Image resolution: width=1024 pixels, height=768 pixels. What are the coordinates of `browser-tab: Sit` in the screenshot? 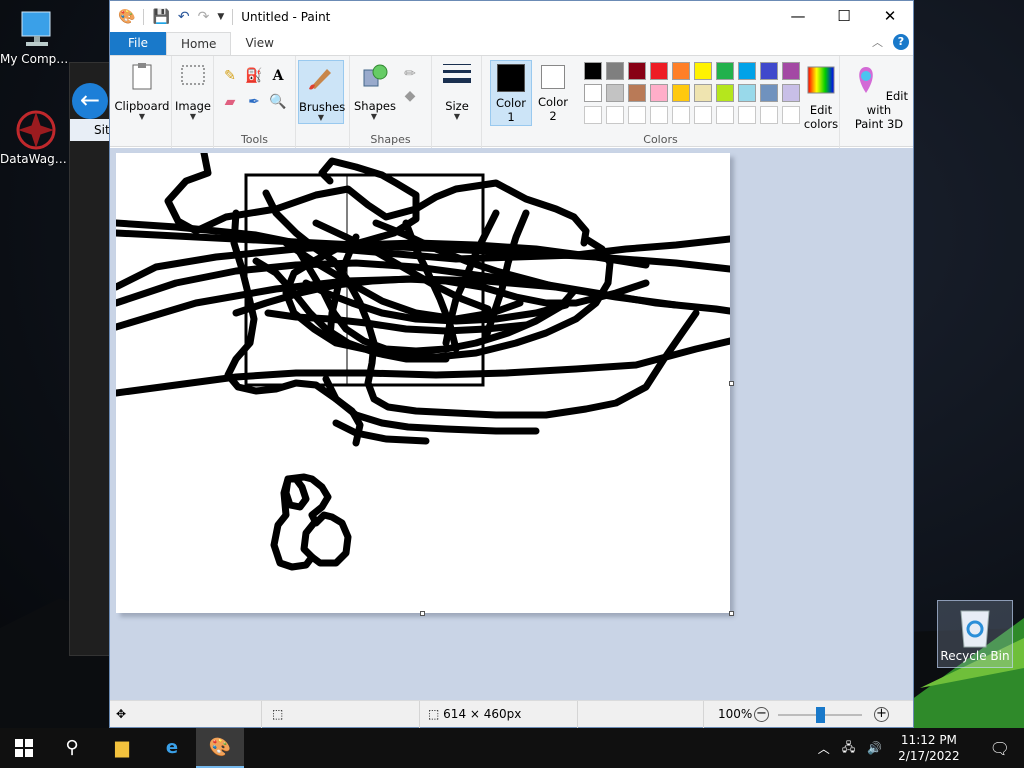 It's located at (90, 130).